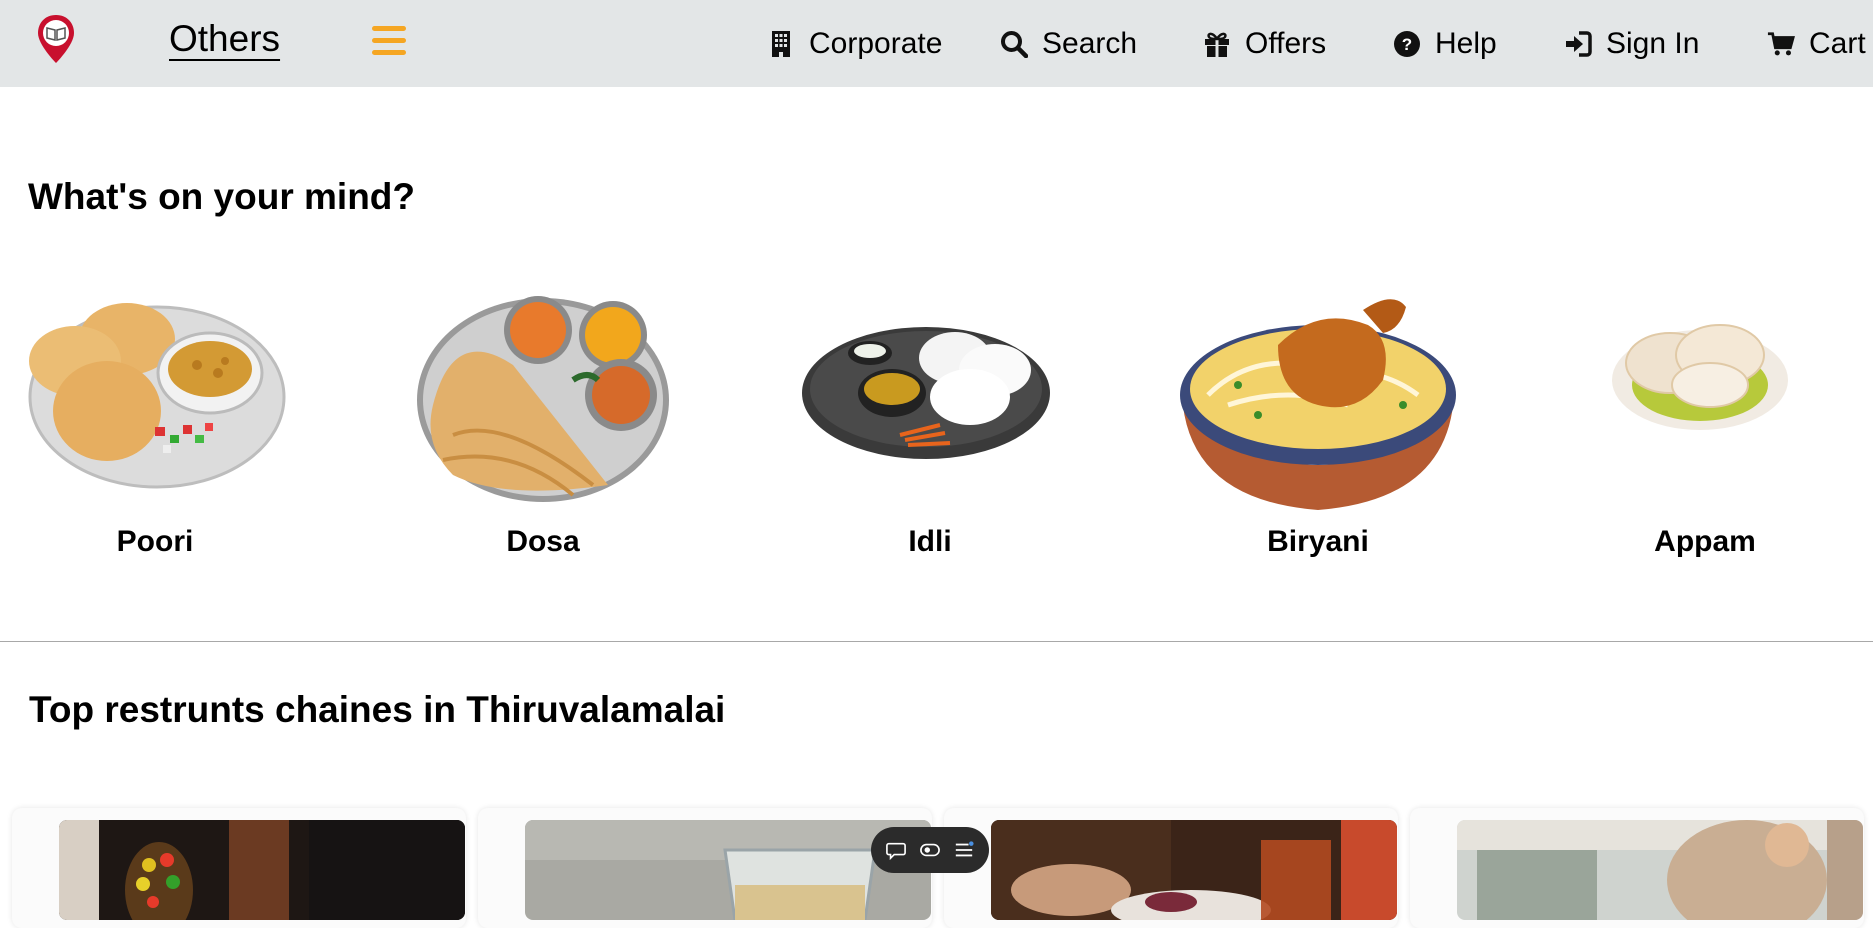  I want to click on cart-icon, so click(1781, 43).